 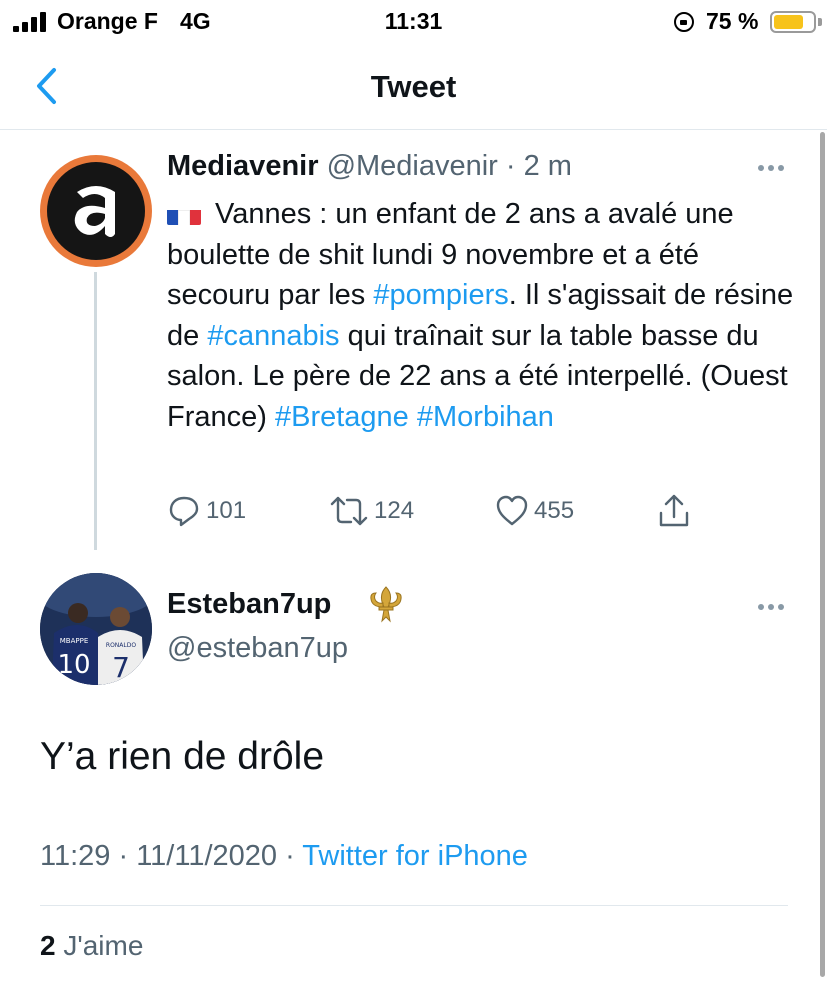 I want to click on retweet-button: 124, so click(x=371, y=511).